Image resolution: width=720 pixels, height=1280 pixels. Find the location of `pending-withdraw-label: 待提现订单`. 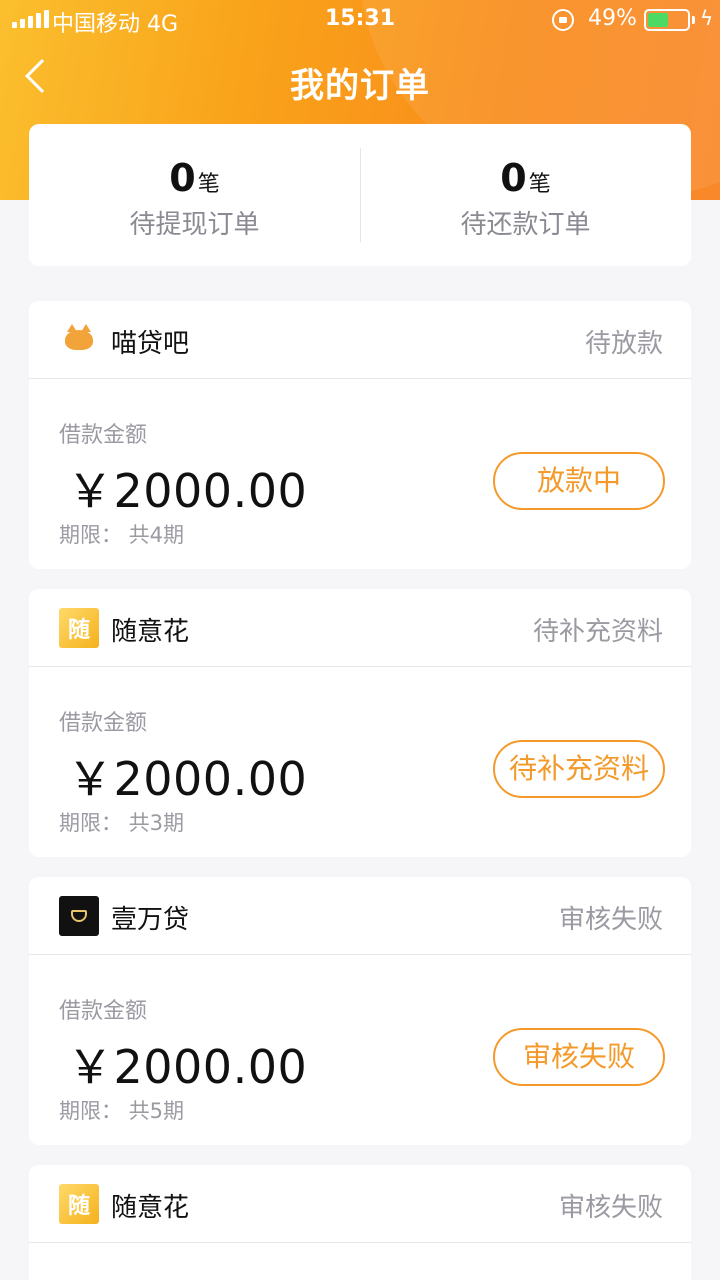

pending-withdraw-label: 待提现订单 is located at coordinates (194, 225).